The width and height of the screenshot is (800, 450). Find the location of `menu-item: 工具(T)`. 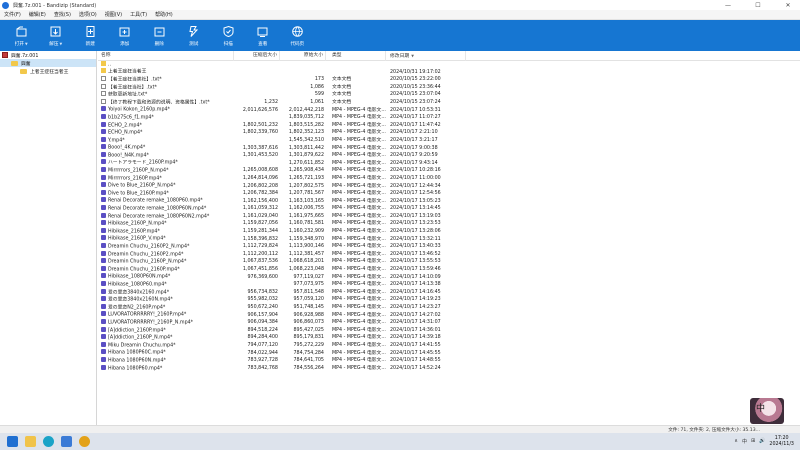

menu-item: 工具(T) is located at coordinates (138, 14).